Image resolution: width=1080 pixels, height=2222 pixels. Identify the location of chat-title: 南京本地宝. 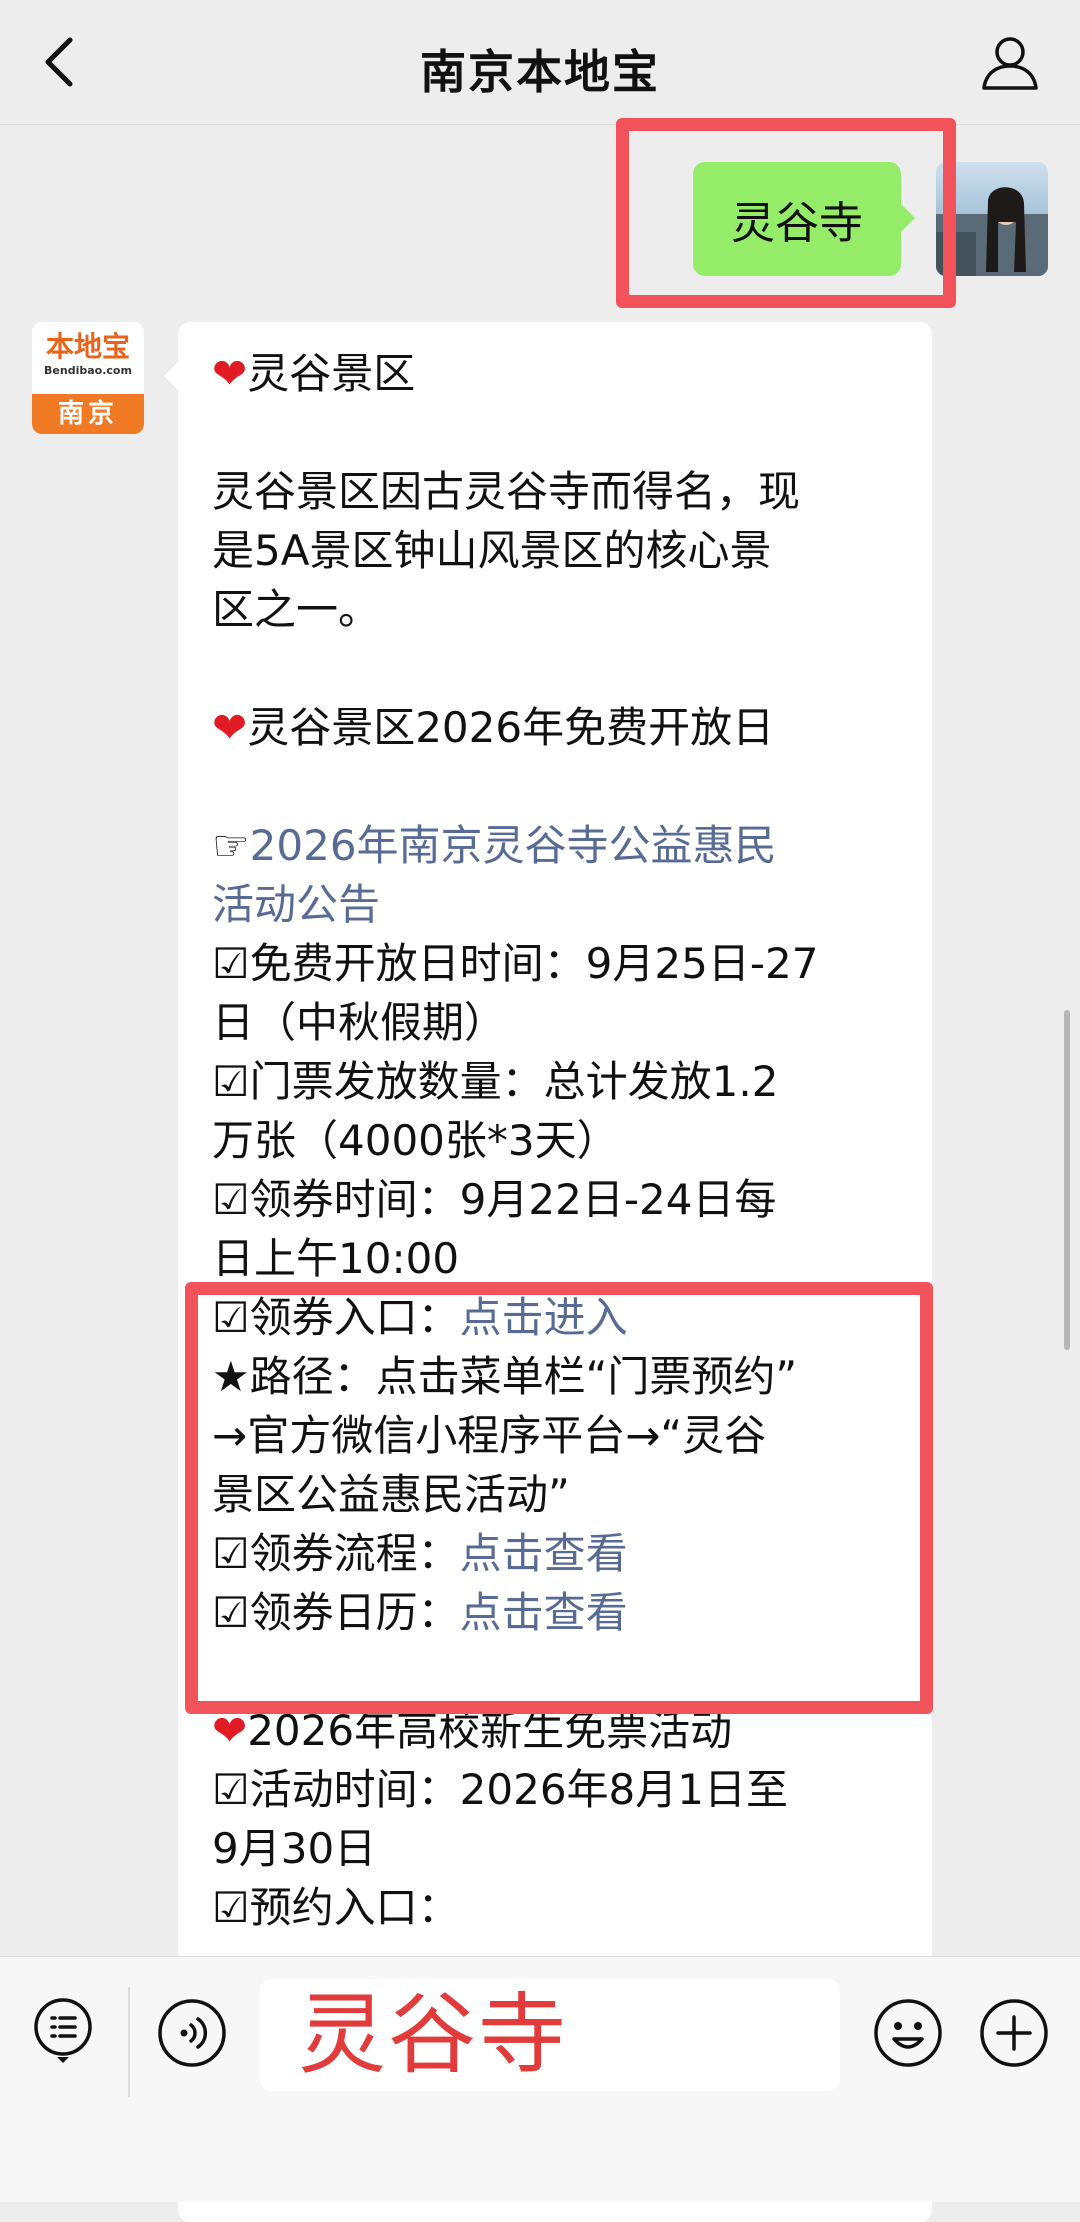
(540, 72).